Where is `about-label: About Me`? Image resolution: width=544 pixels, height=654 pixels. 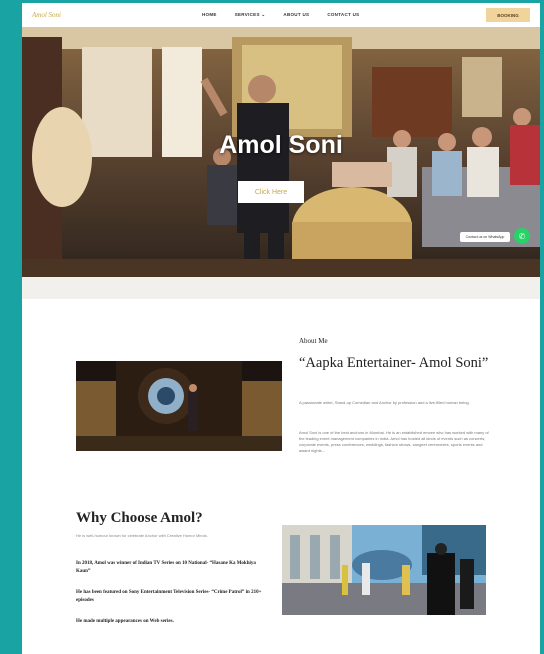
about-label: About Me is located at coordinates (313, 341).